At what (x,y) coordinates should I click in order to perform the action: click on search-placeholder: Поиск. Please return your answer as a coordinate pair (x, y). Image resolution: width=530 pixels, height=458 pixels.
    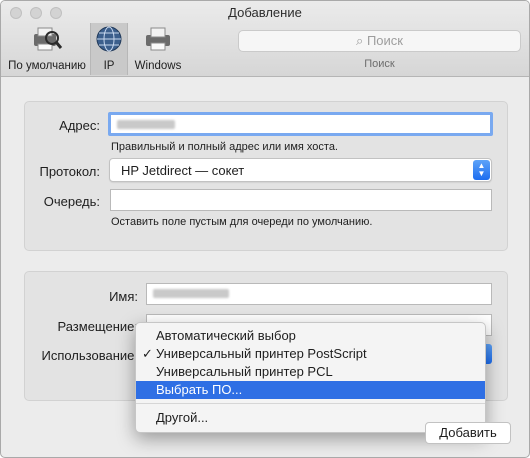
    Looking at the image, I should click on (384, 40).